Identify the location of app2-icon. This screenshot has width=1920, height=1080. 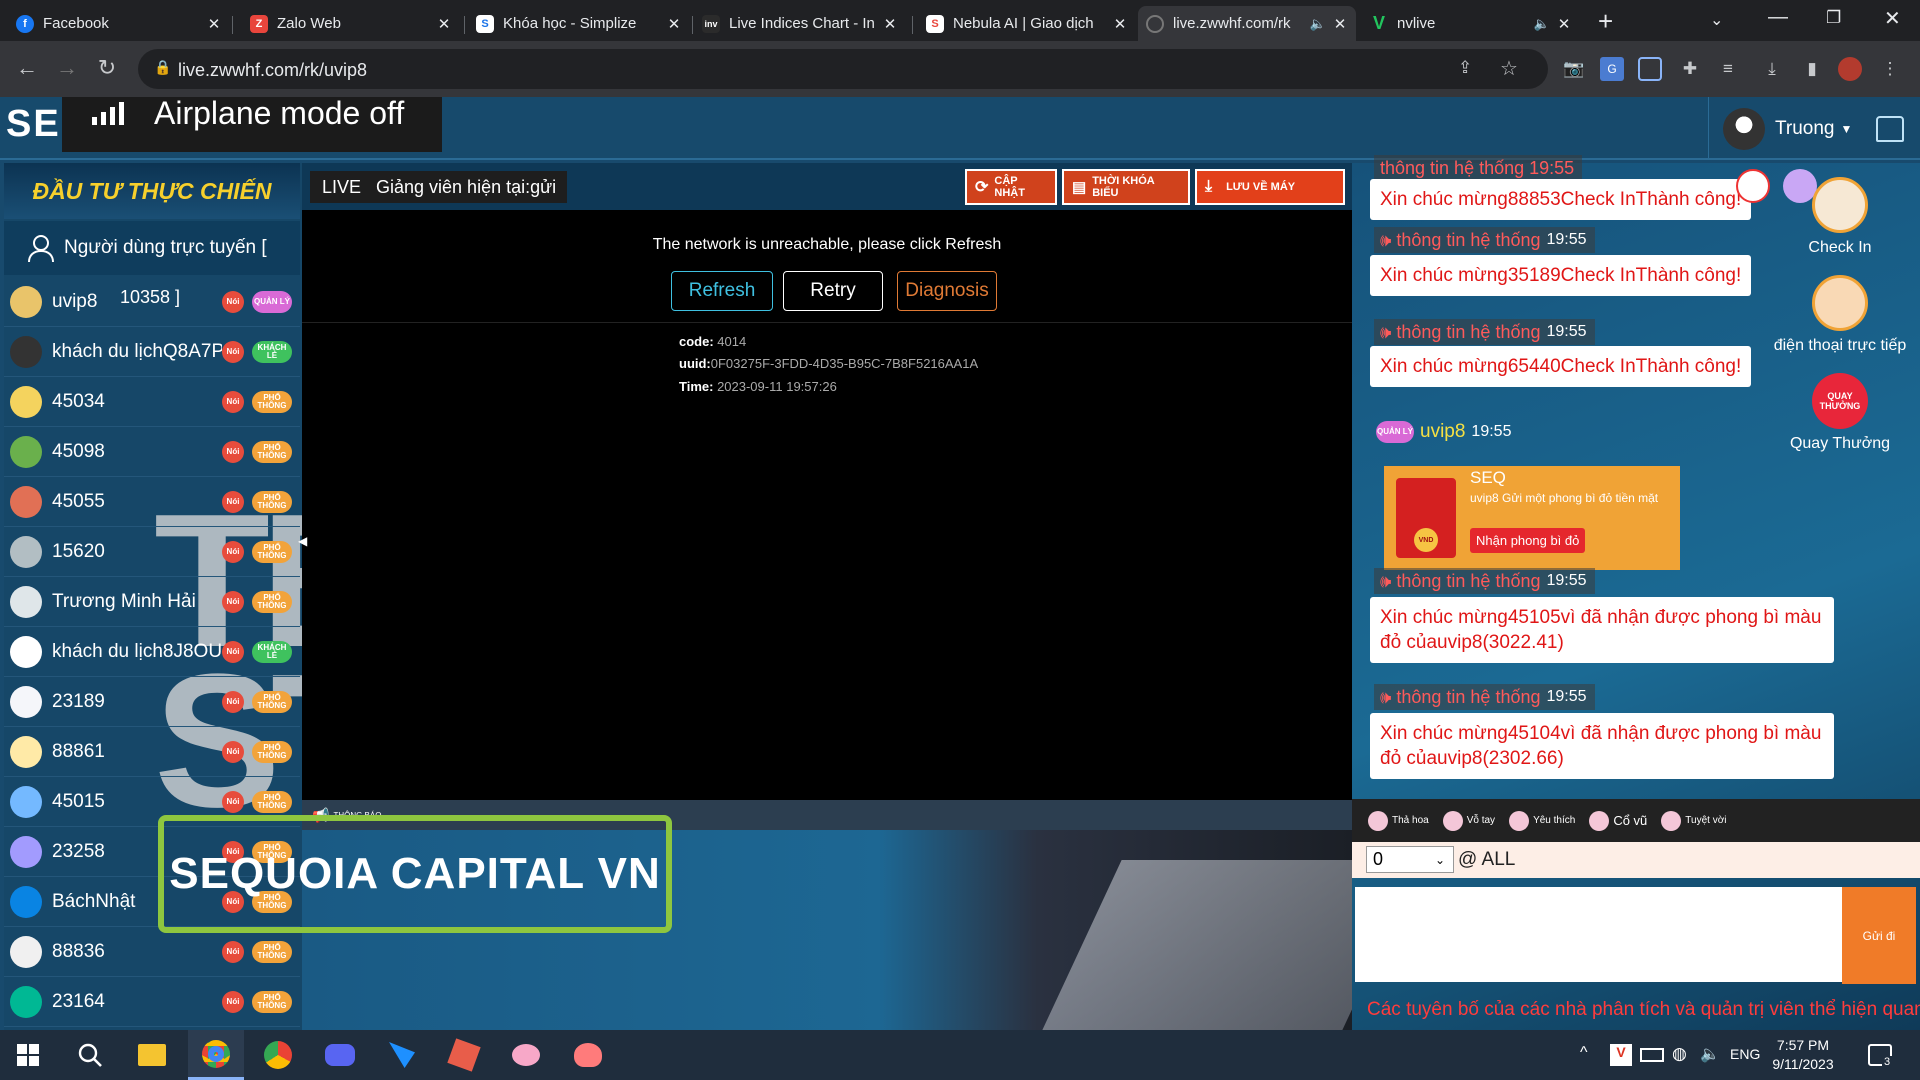
(588, 1055).